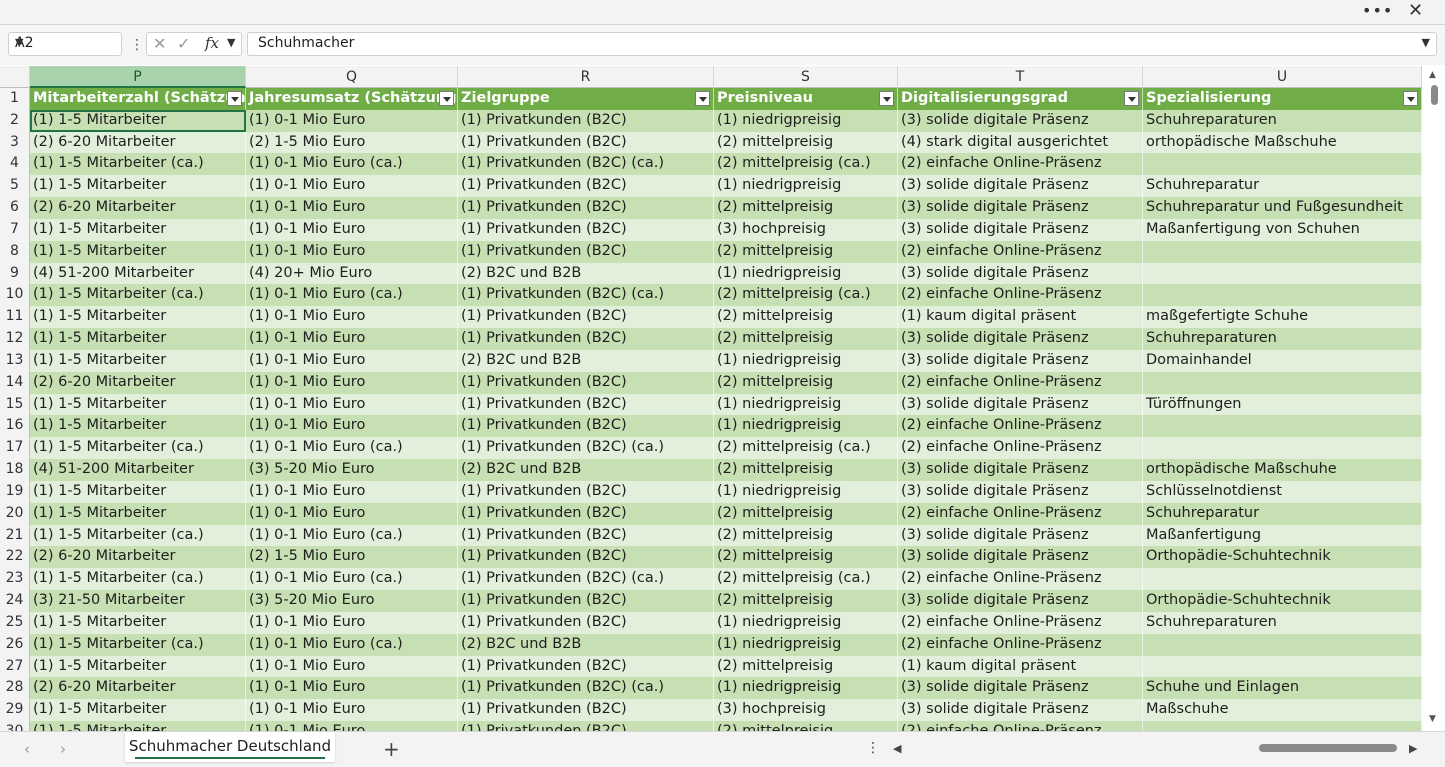  I want to click on cancel-icon: ✕, so click(159, 43).